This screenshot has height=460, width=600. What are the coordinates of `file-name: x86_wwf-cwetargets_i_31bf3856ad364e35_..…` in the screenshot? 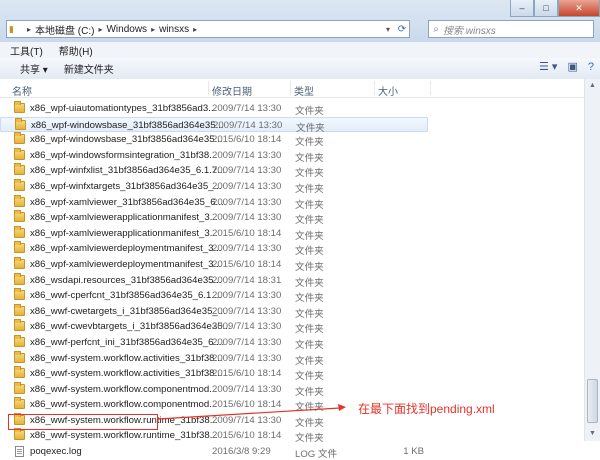 It's located at (128, 311).